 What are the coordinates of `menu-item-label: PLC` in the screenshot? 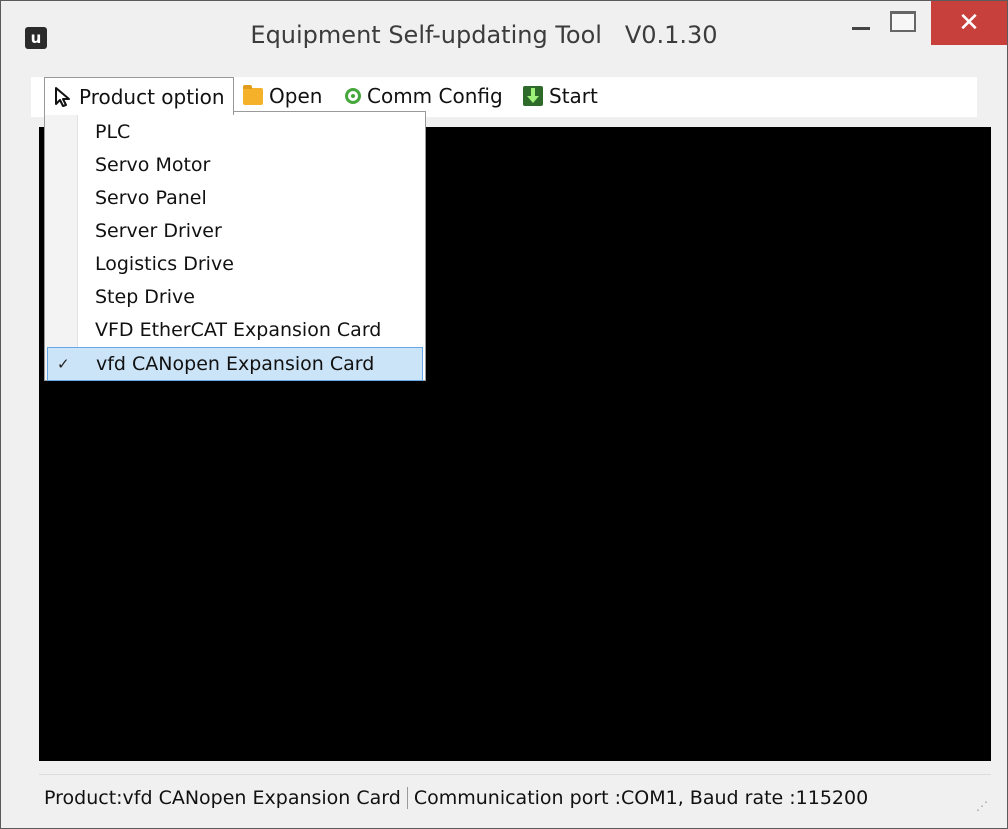 It's located at (113, 132).